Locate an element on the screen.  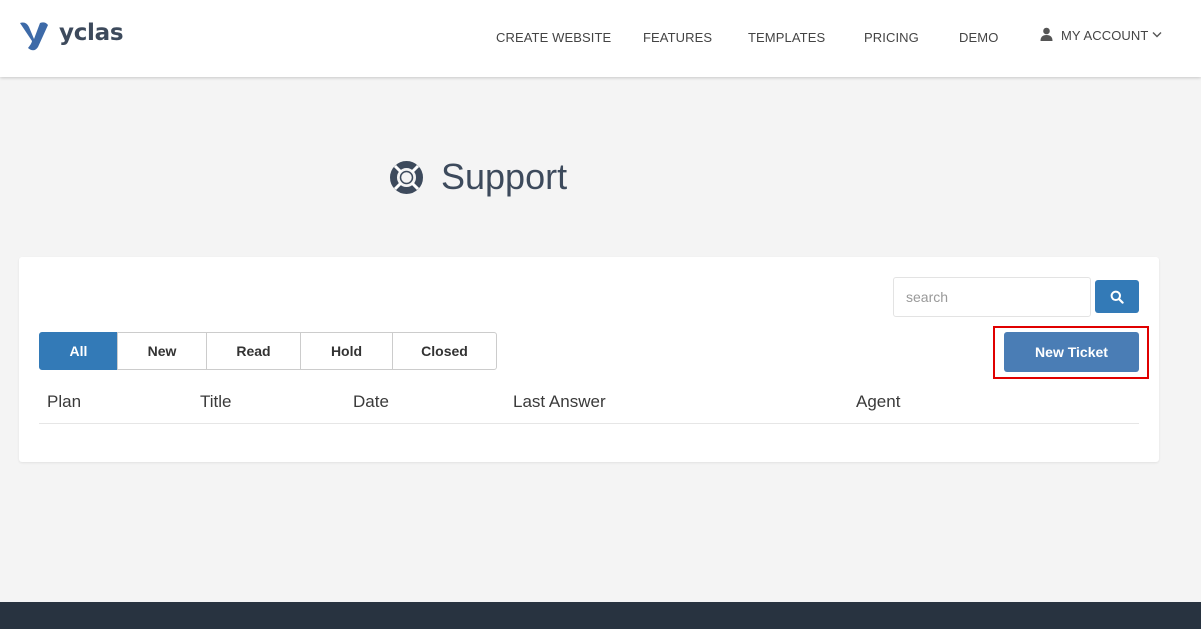
search-icon is located at coordinates (1117, 297).